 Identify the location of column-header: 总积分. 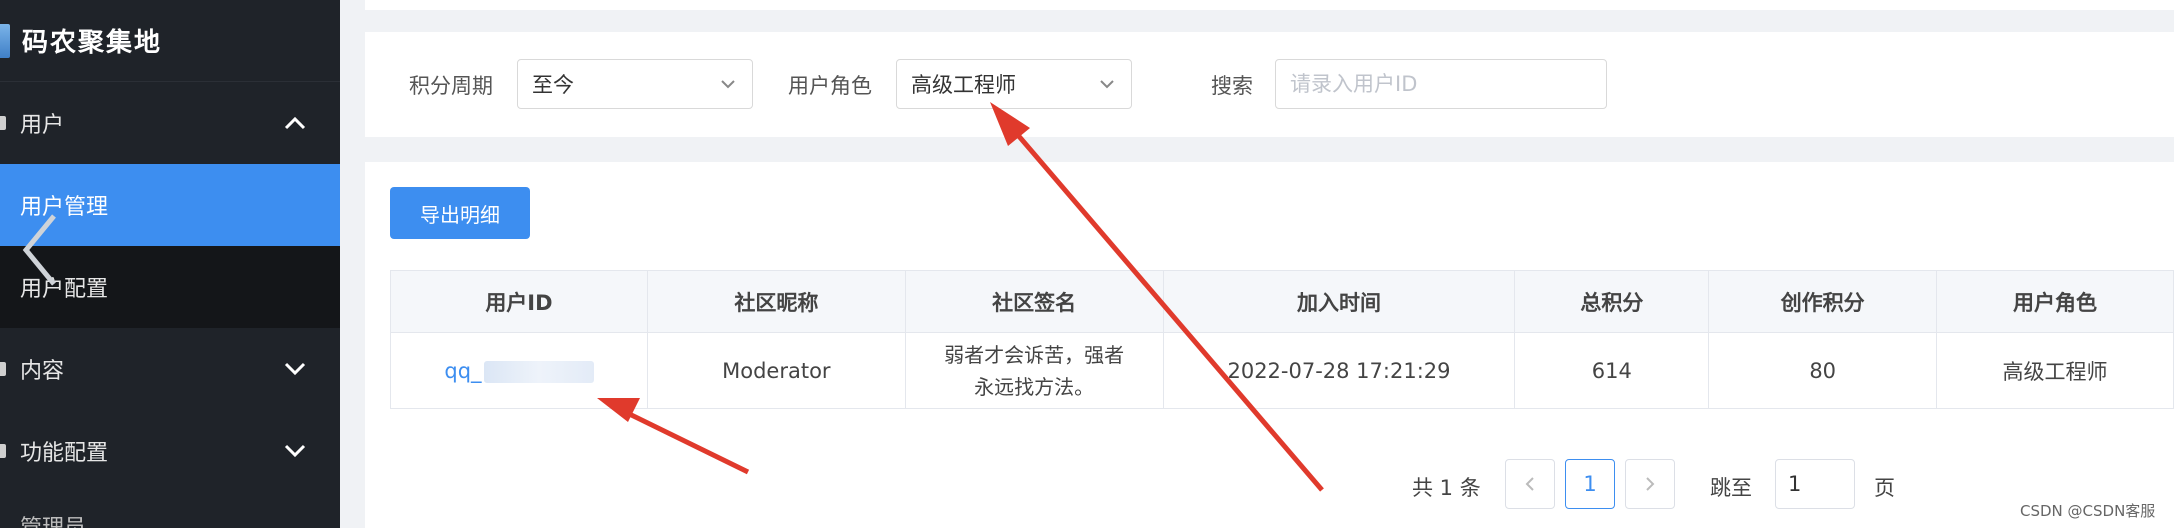
(1612, 301).